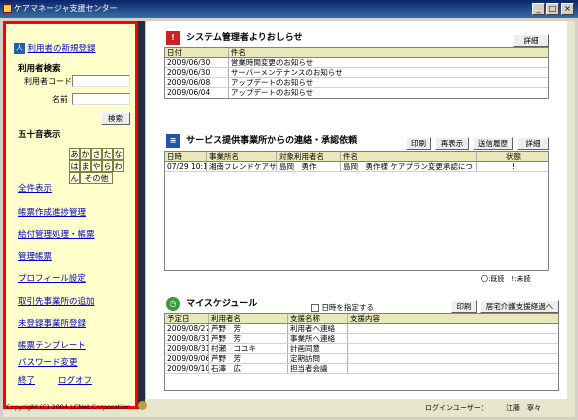  I want to click on support-name-cell: 担当者会議, so click(318, 368).